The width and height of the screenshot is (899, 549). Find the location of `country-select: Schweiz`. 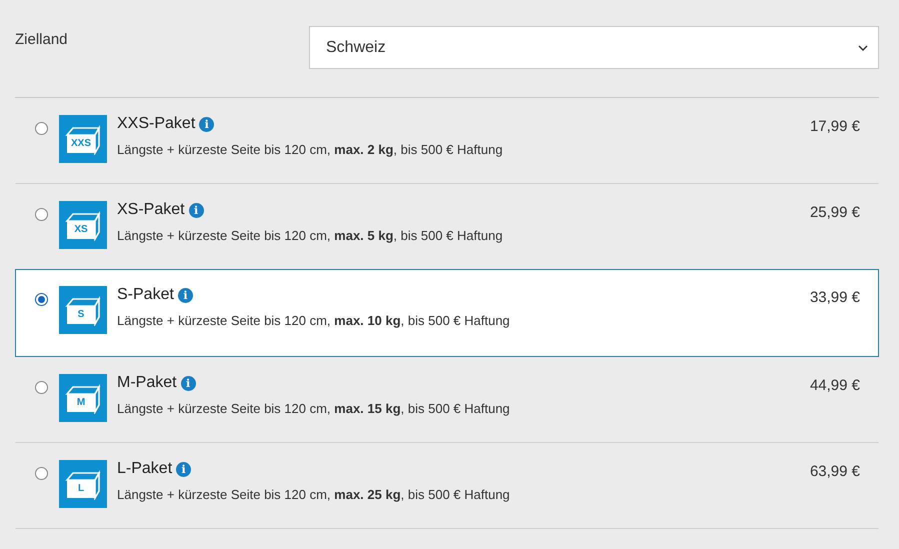

country-select: Schweiz is located at coordinates (594, 47).